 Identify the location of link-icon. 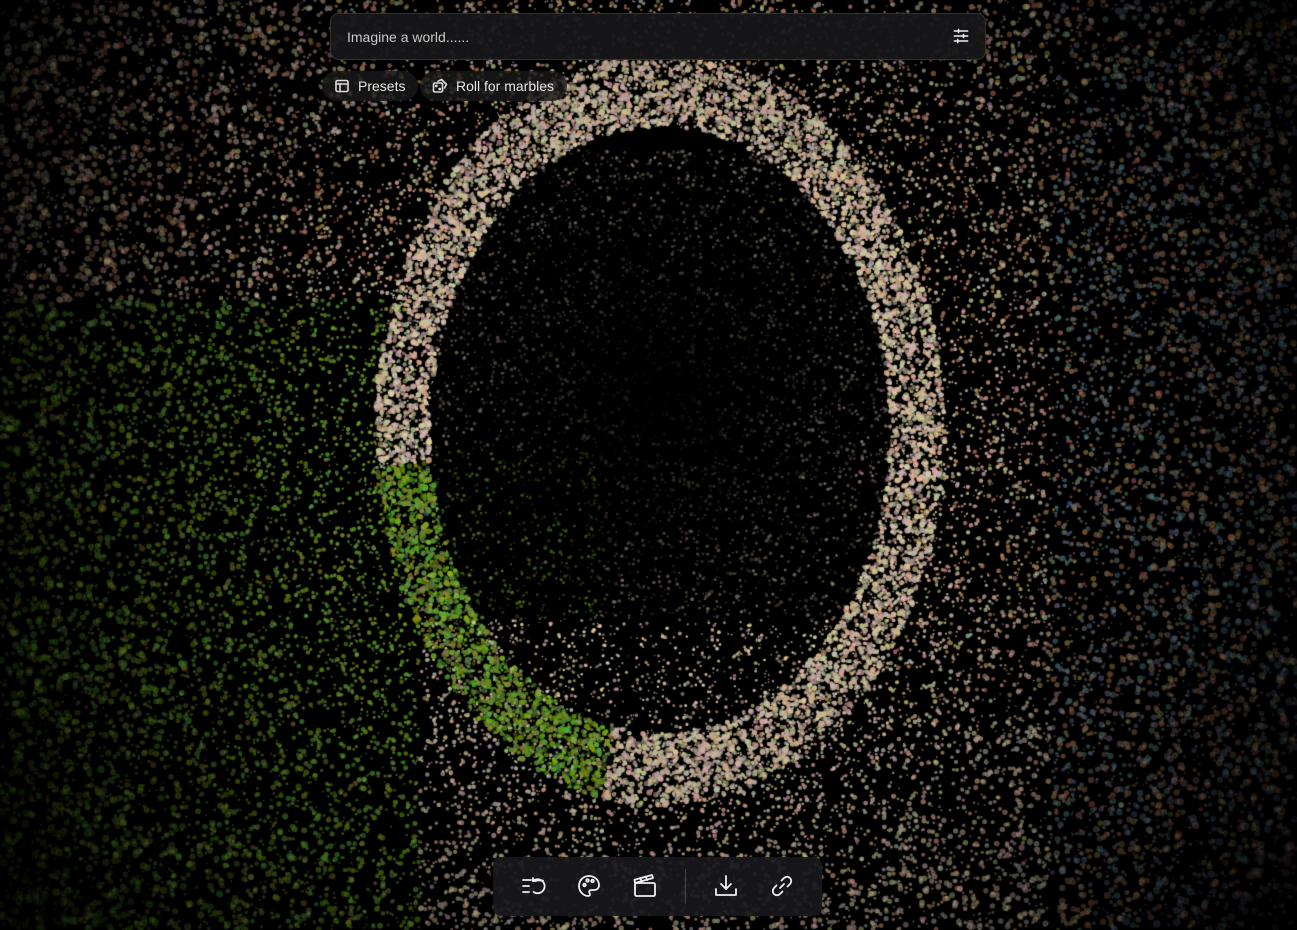
(782, 886).